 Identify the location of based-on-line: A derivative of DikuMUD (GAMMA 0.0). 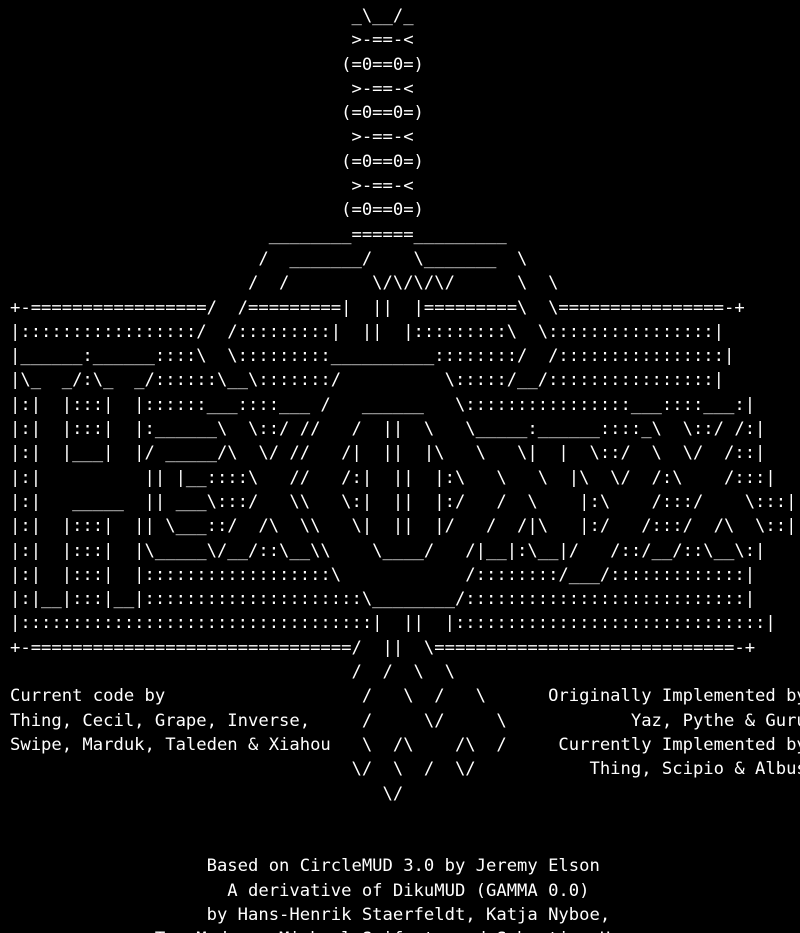
(300, 890).